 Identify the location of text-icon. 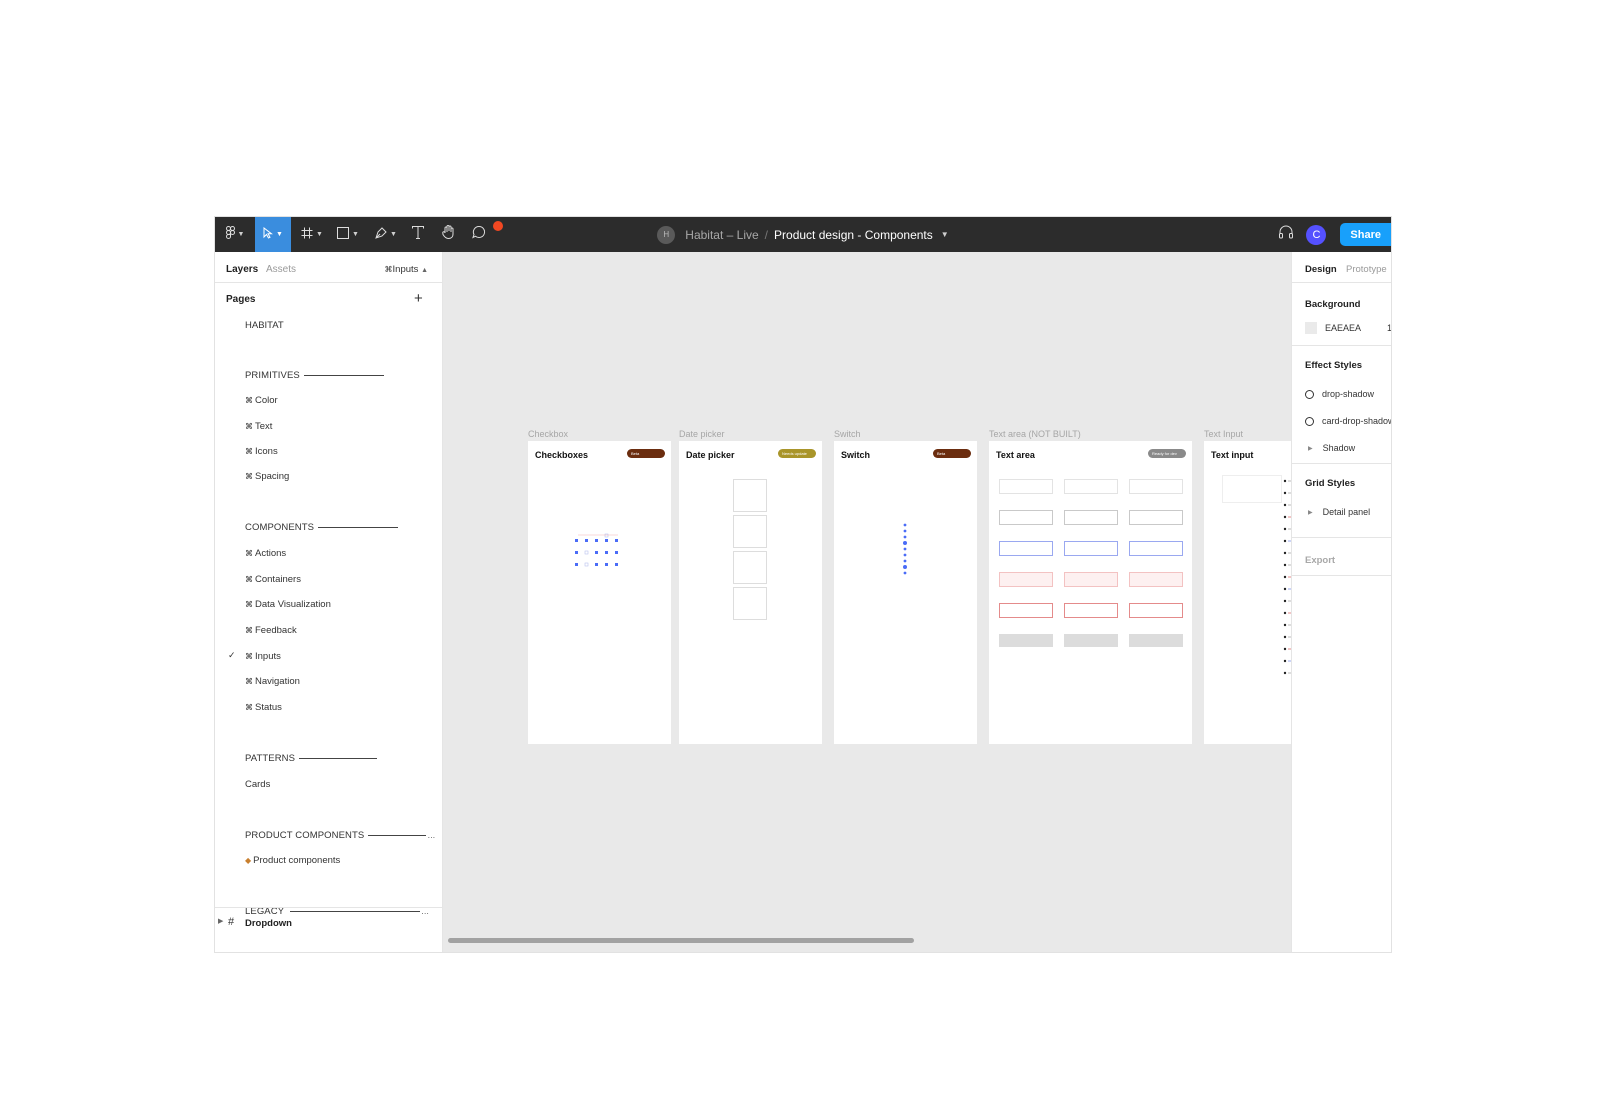
(418, 234).